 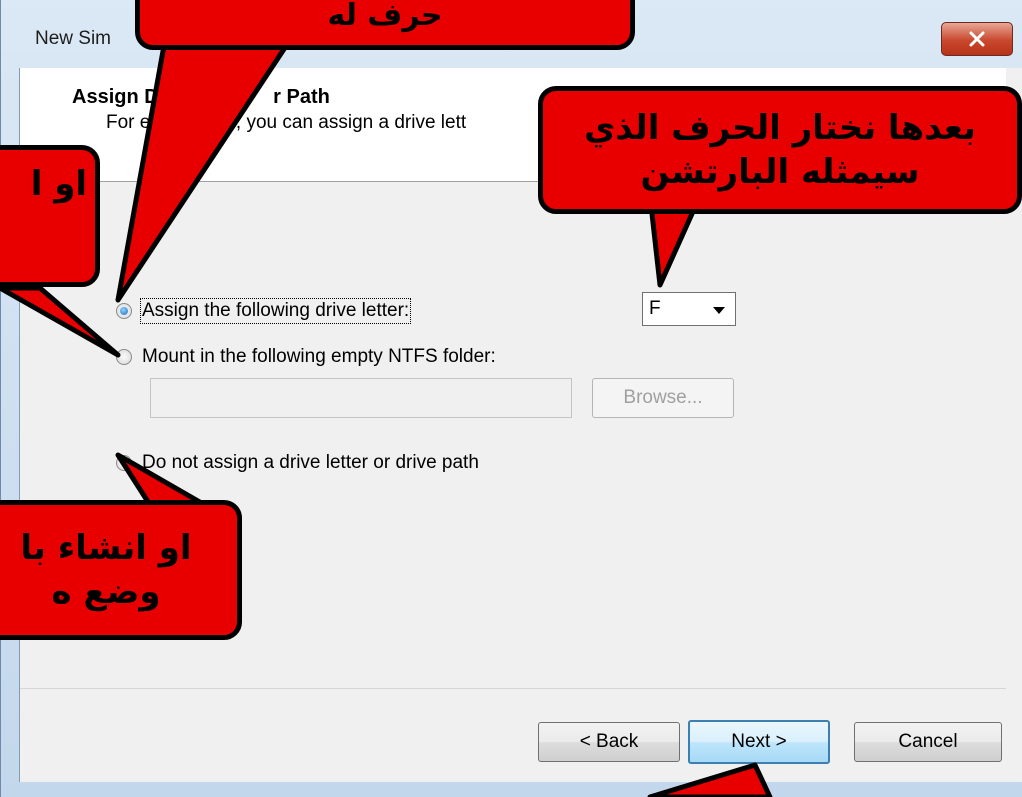 What do you see at coordinates (121, 570) in the screenshot?
I see `bottom-callout: او انشاء با وضع ه` at bounding box center [121, 570].